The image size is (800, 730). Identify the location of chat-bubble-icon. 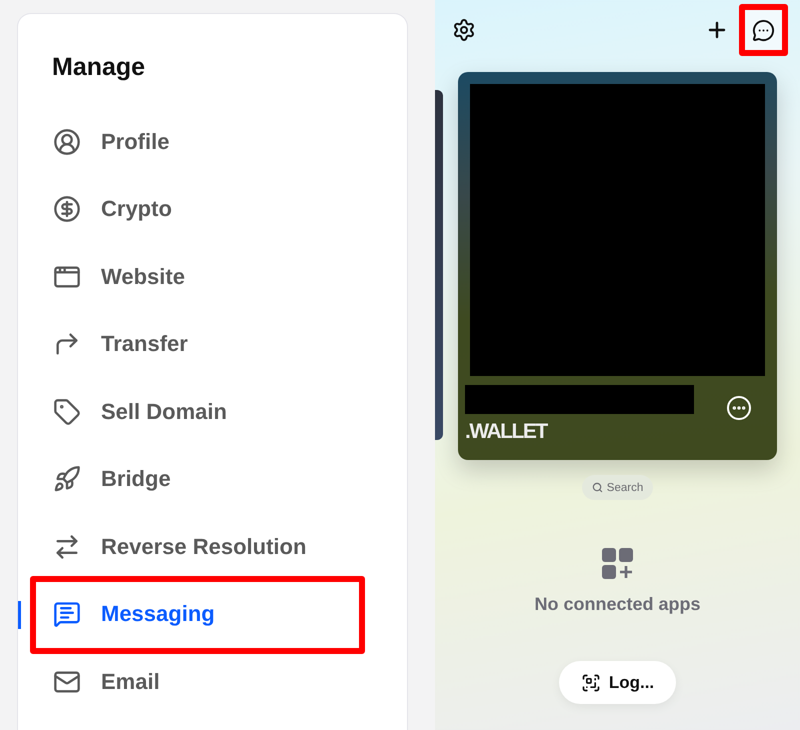
(763, 30).